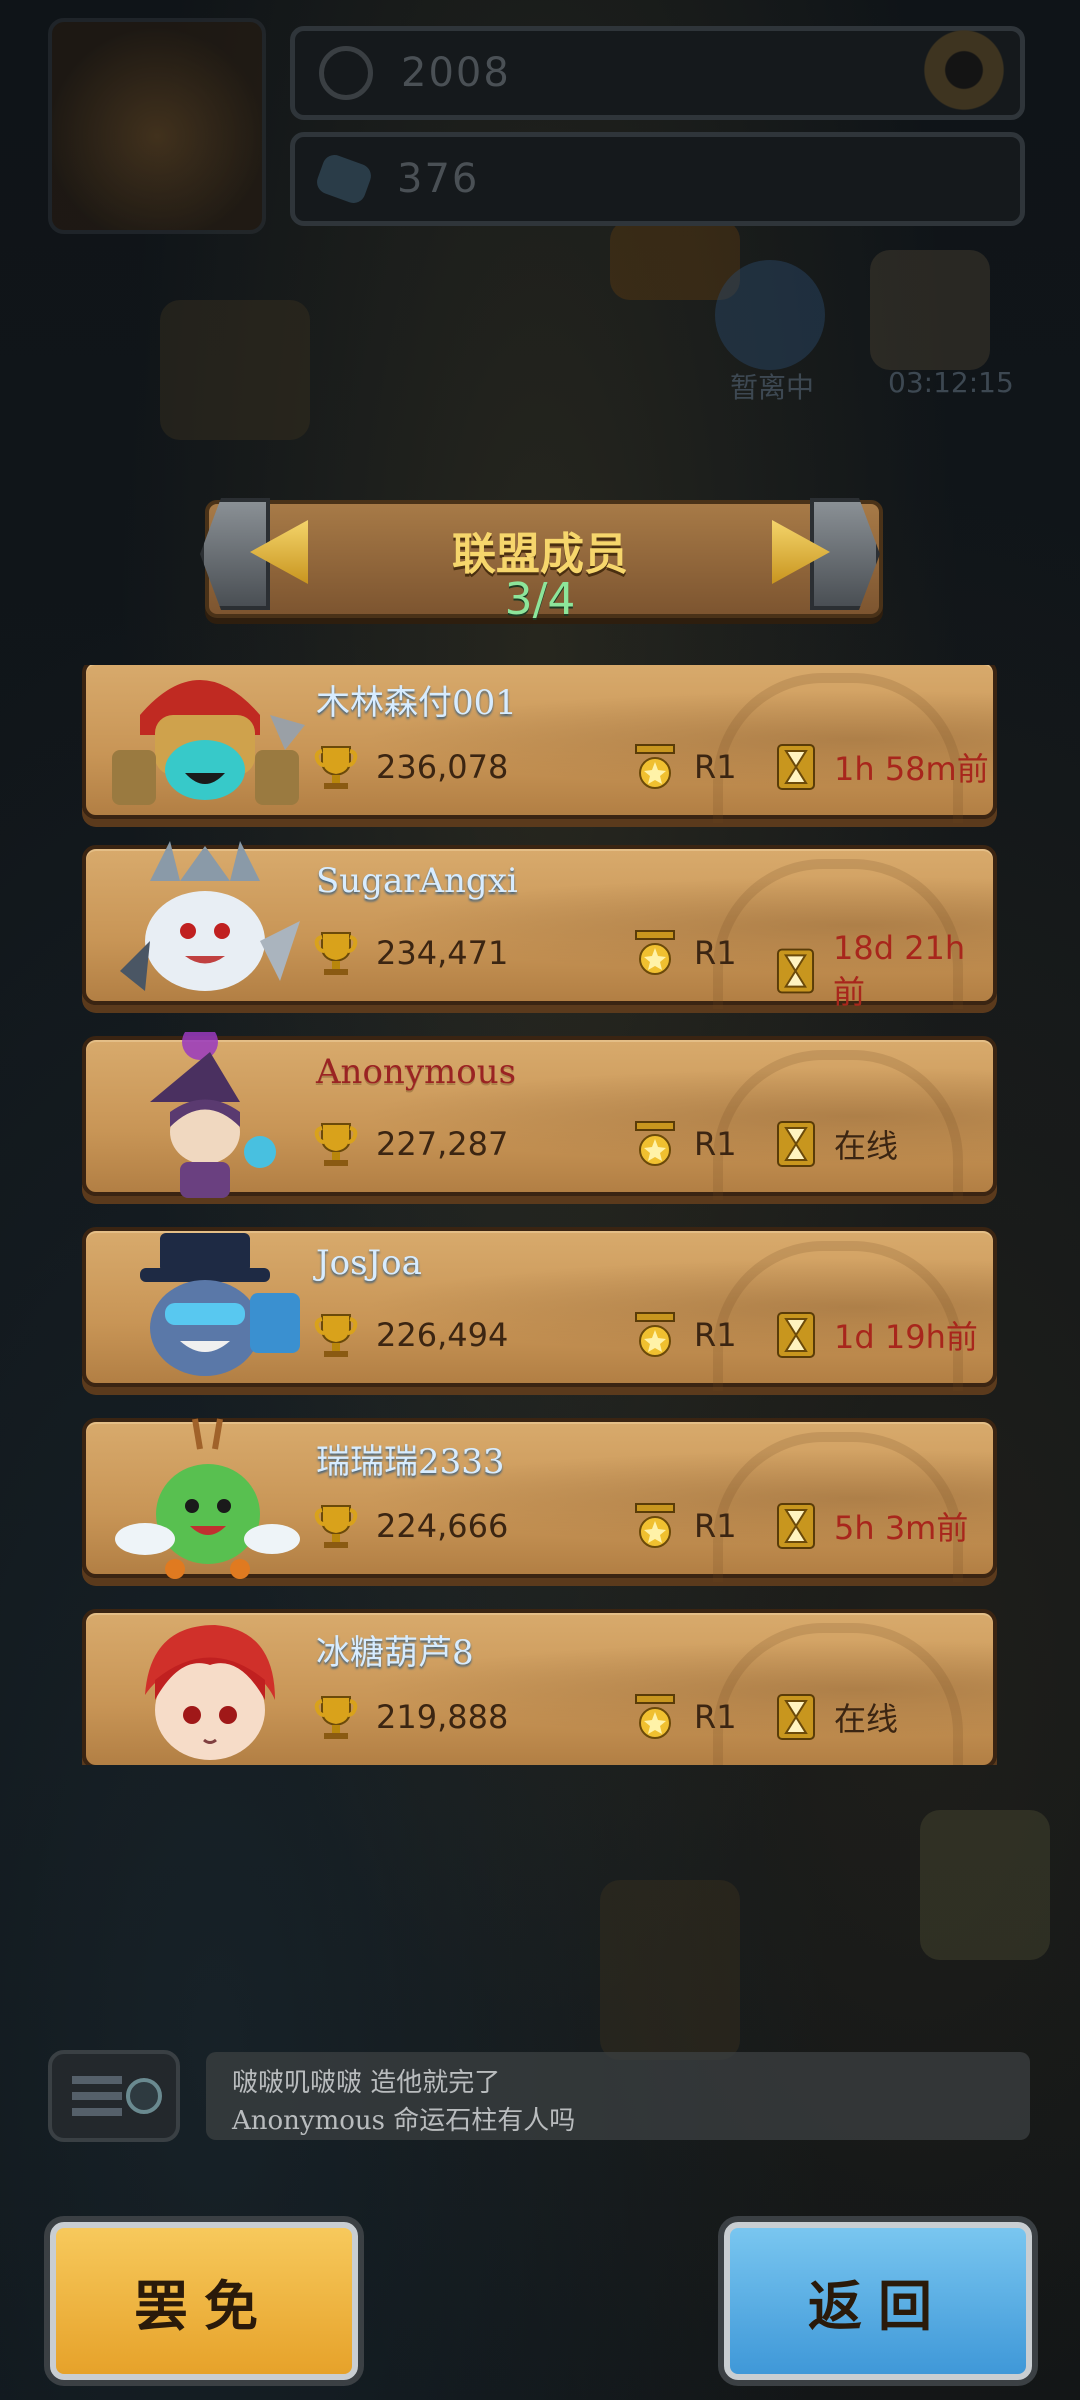  Describe the element at coordinates (901, 1528) in the screenshot. I see `last-seen-value: 5h 3m前` at that location.